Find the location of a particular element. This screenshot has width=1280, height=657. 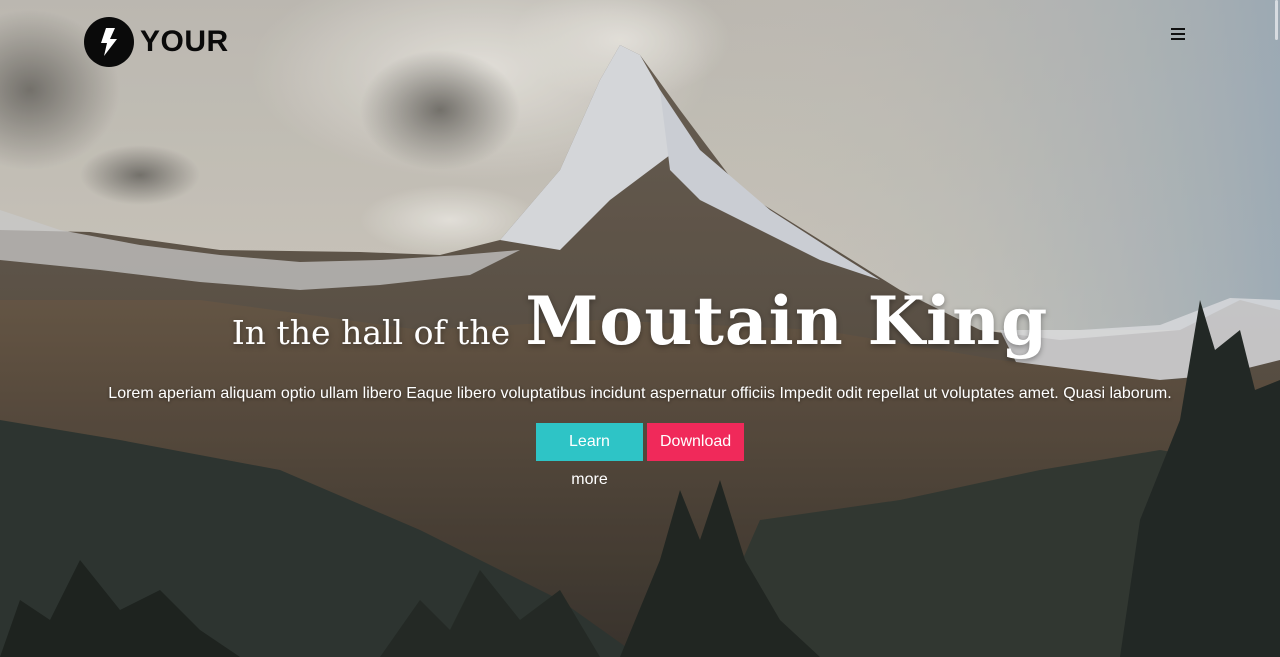

hero-actions: Learn more Download is located at coordinates (640, 455).